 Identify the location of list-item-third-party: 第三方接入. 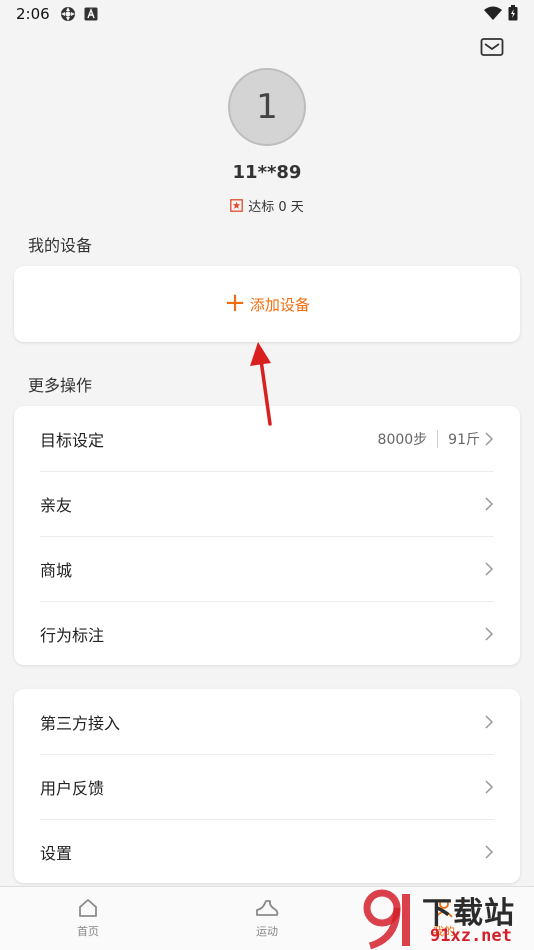
(267, 721).